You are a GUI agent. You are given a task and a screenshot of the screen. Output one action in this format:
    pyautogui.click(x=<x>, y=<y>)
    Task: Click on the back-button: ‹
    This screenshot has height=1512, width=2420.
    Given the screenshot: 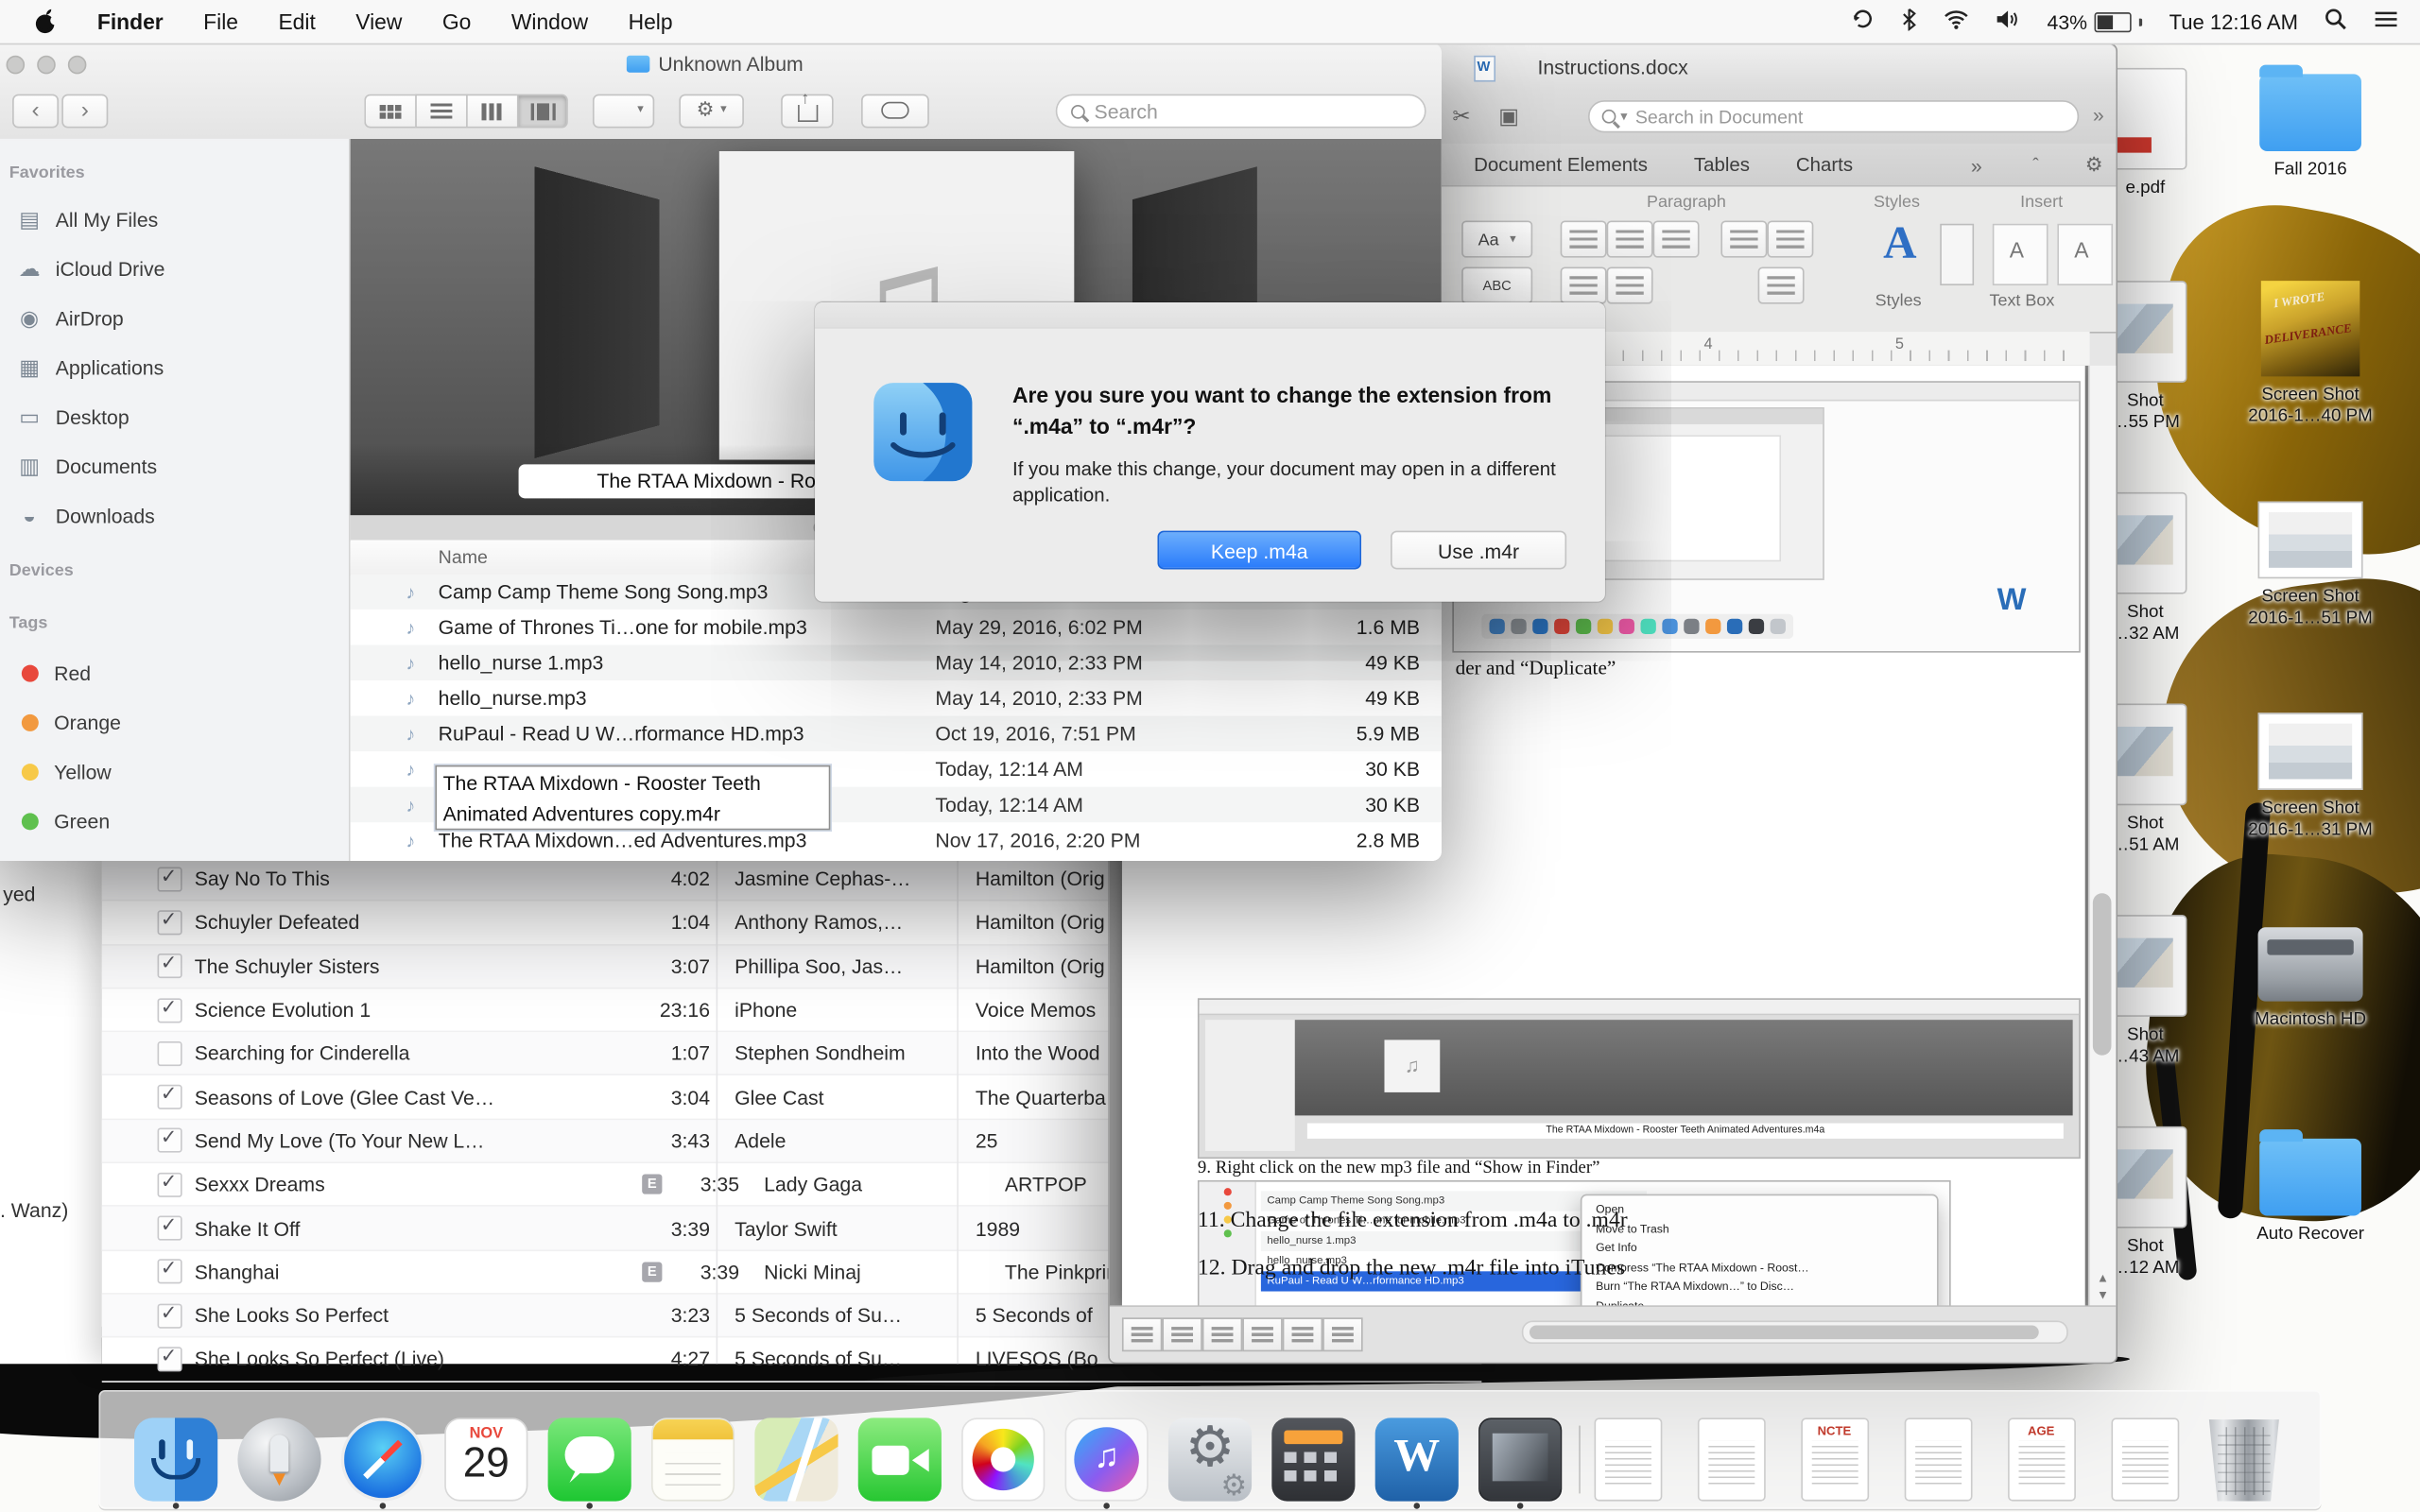 What is the action you would take?
    pyautogui.click(x=36, y=111)
    